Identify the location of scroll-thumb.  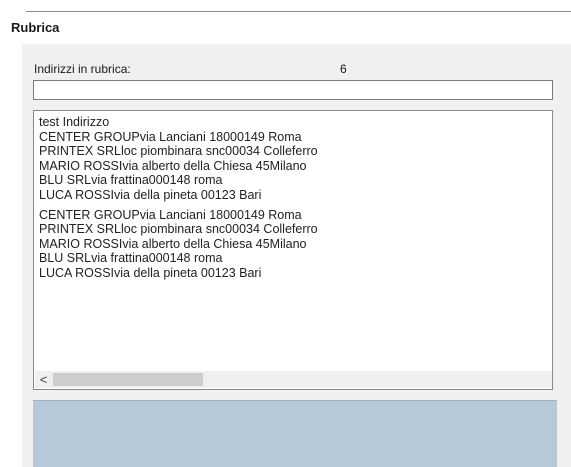
(128, 379).